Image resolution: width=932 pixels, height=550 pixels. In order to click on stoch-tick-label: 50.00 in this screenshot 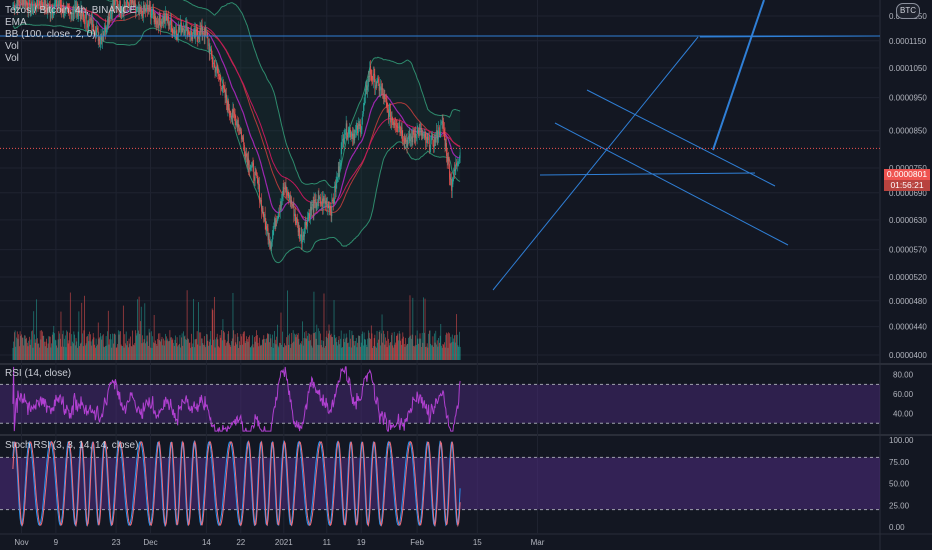, I will do `click(899, 484)`.